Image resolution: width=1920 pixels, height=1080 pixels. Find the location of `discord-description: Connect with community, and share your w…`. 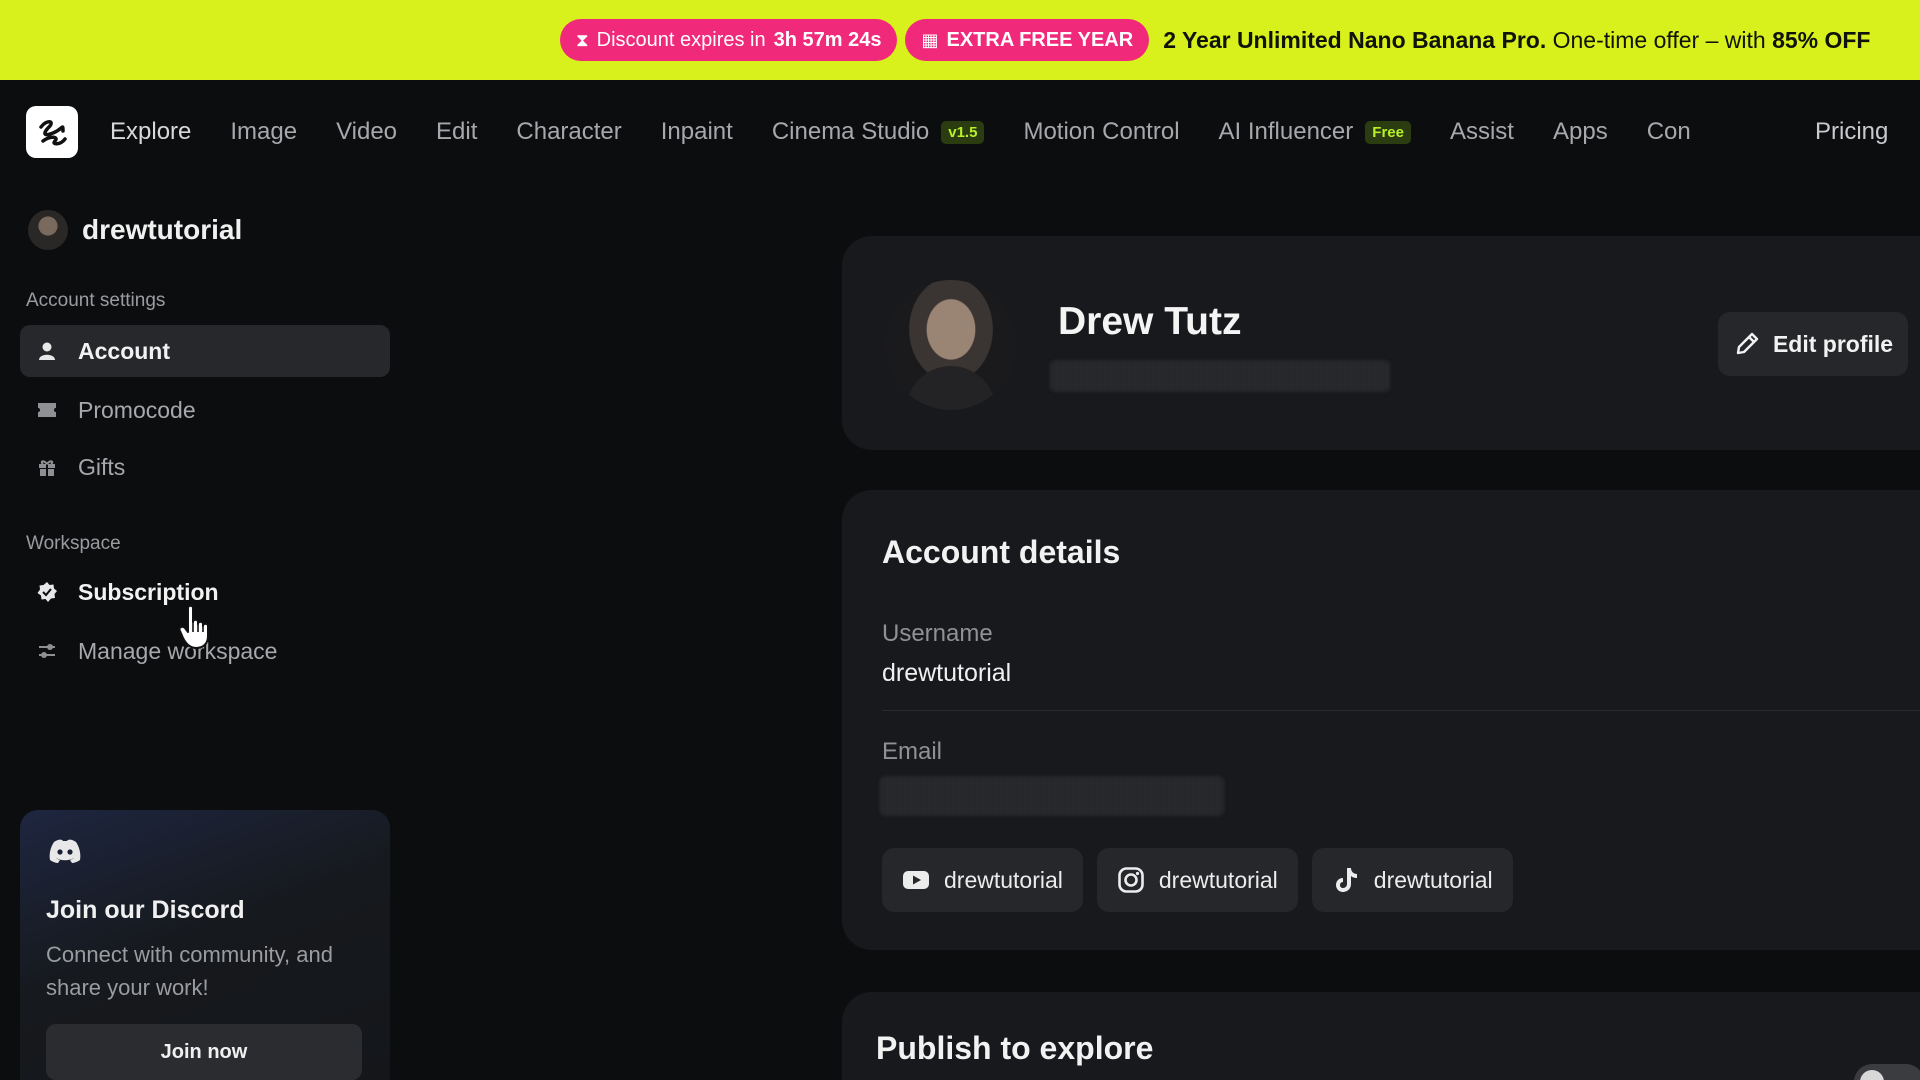

discord-description: Connect with community, and share your w… is located at coordinates (189, 971).